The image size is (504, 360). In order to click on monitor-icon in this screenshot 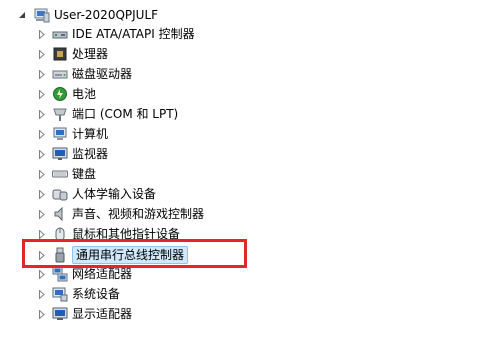, I will do `click(60, 154)`.